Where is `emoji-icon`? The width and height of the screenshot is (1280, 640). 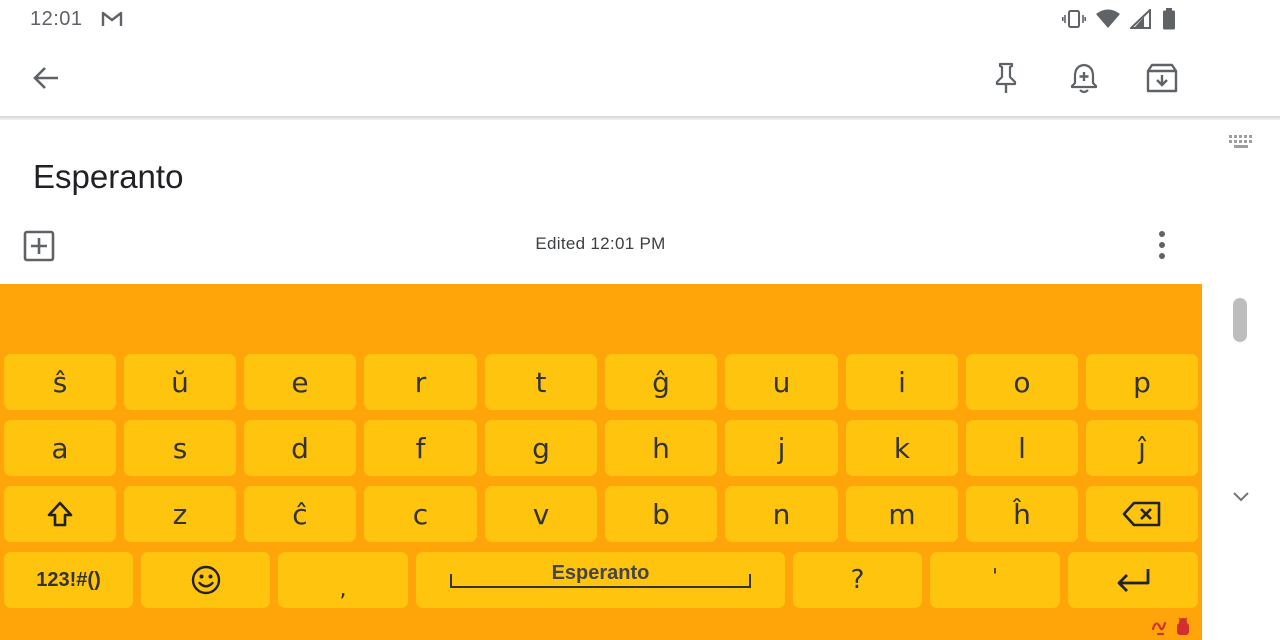 emoji-icon is located at coordinates (205, 580).